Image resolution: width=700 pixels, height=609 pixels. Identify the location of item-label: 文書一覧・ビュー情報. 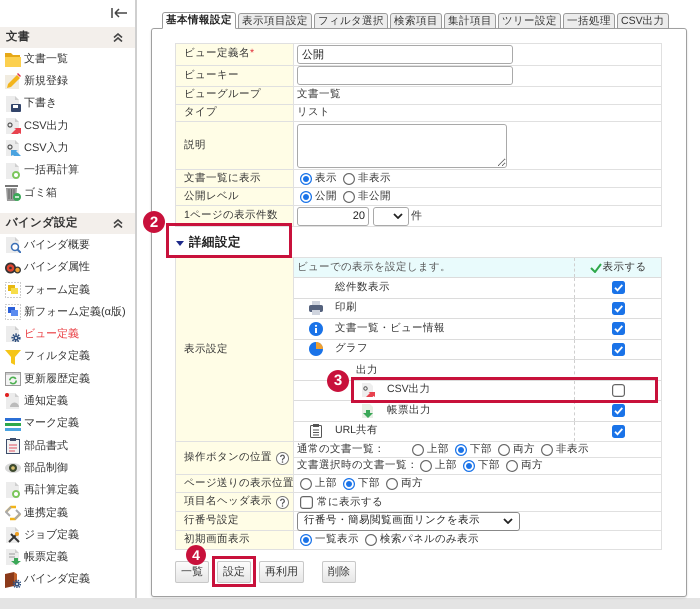
(390, 328).